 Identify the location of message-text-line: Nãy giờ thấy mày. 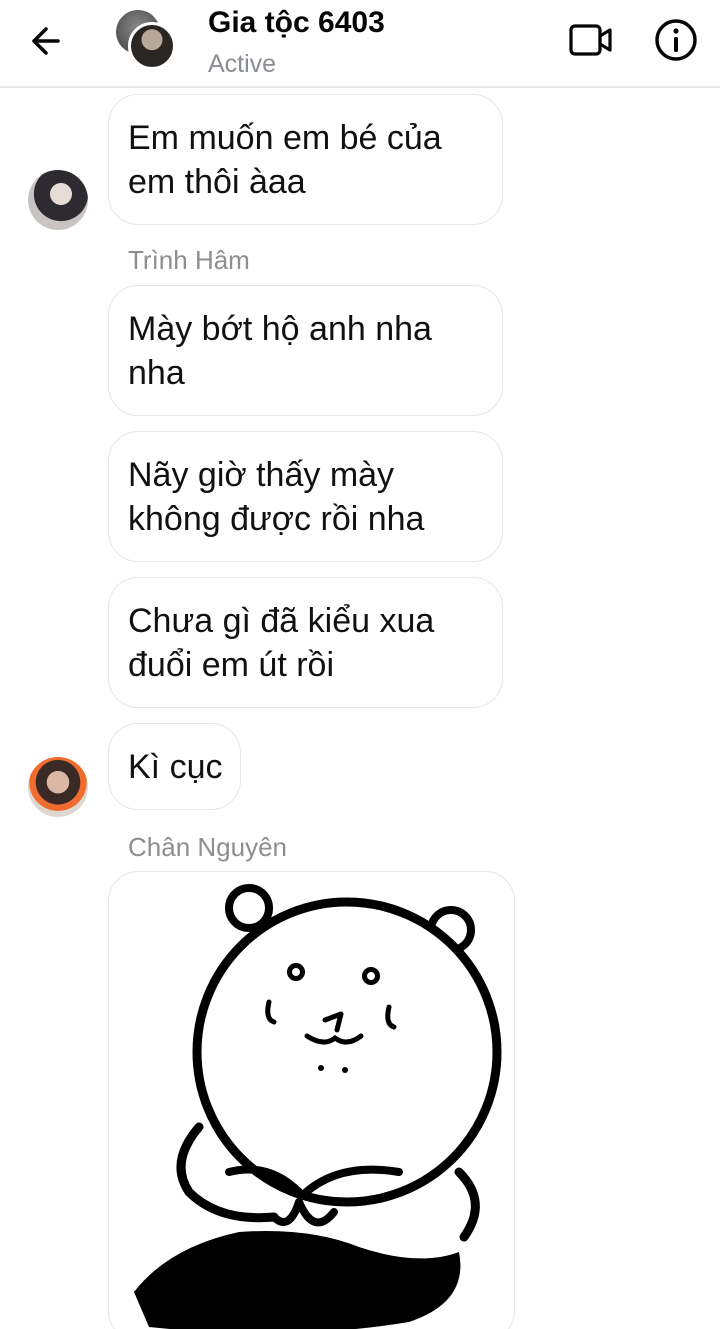
(261, 475).